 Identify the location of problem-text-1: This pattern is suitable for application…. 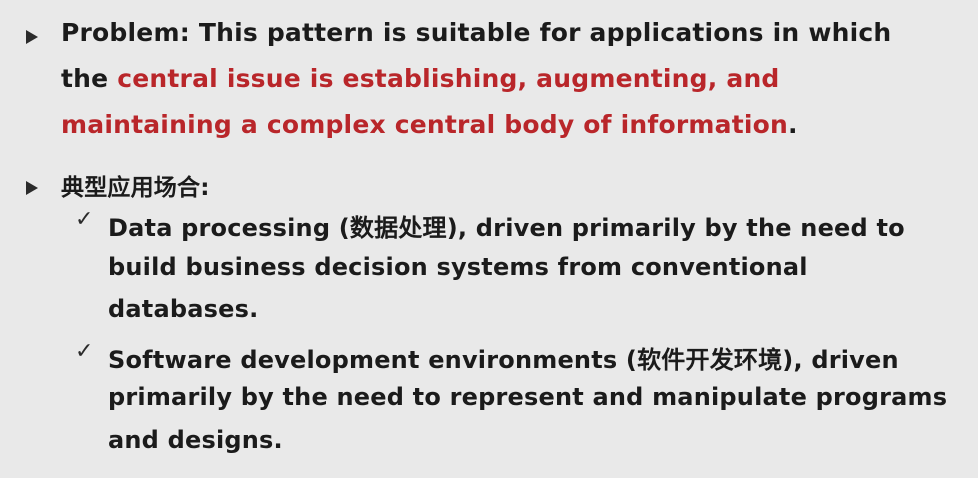
(545, 32).